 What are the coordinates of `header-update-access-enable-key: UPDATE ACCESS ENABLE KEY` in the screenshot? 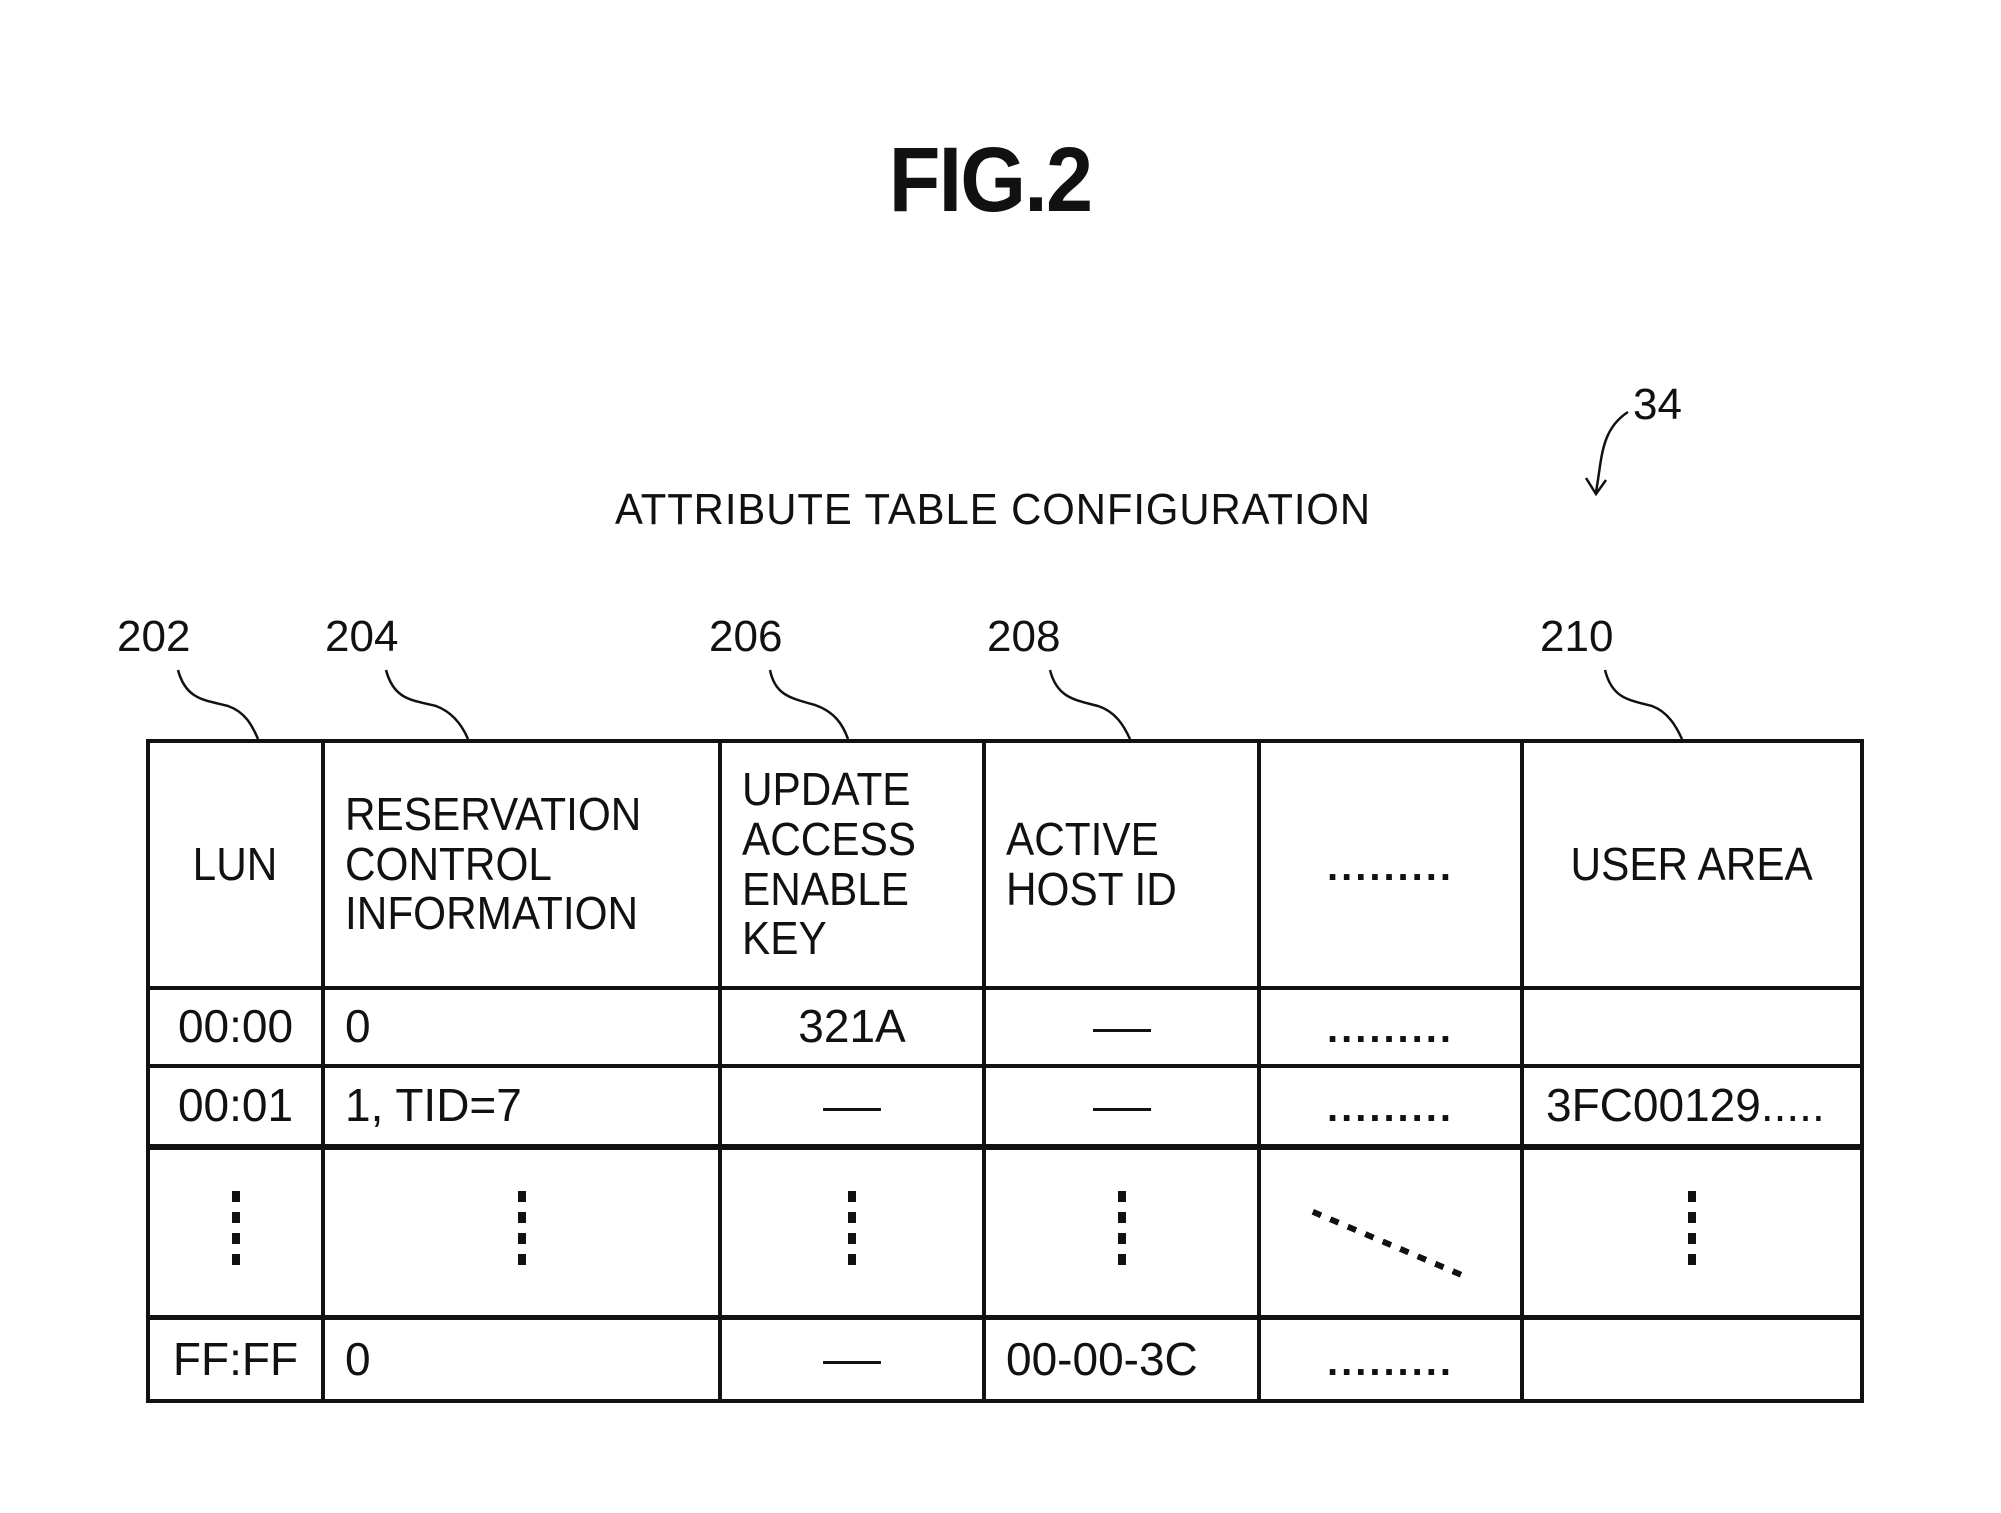 It's located at (852, 864).